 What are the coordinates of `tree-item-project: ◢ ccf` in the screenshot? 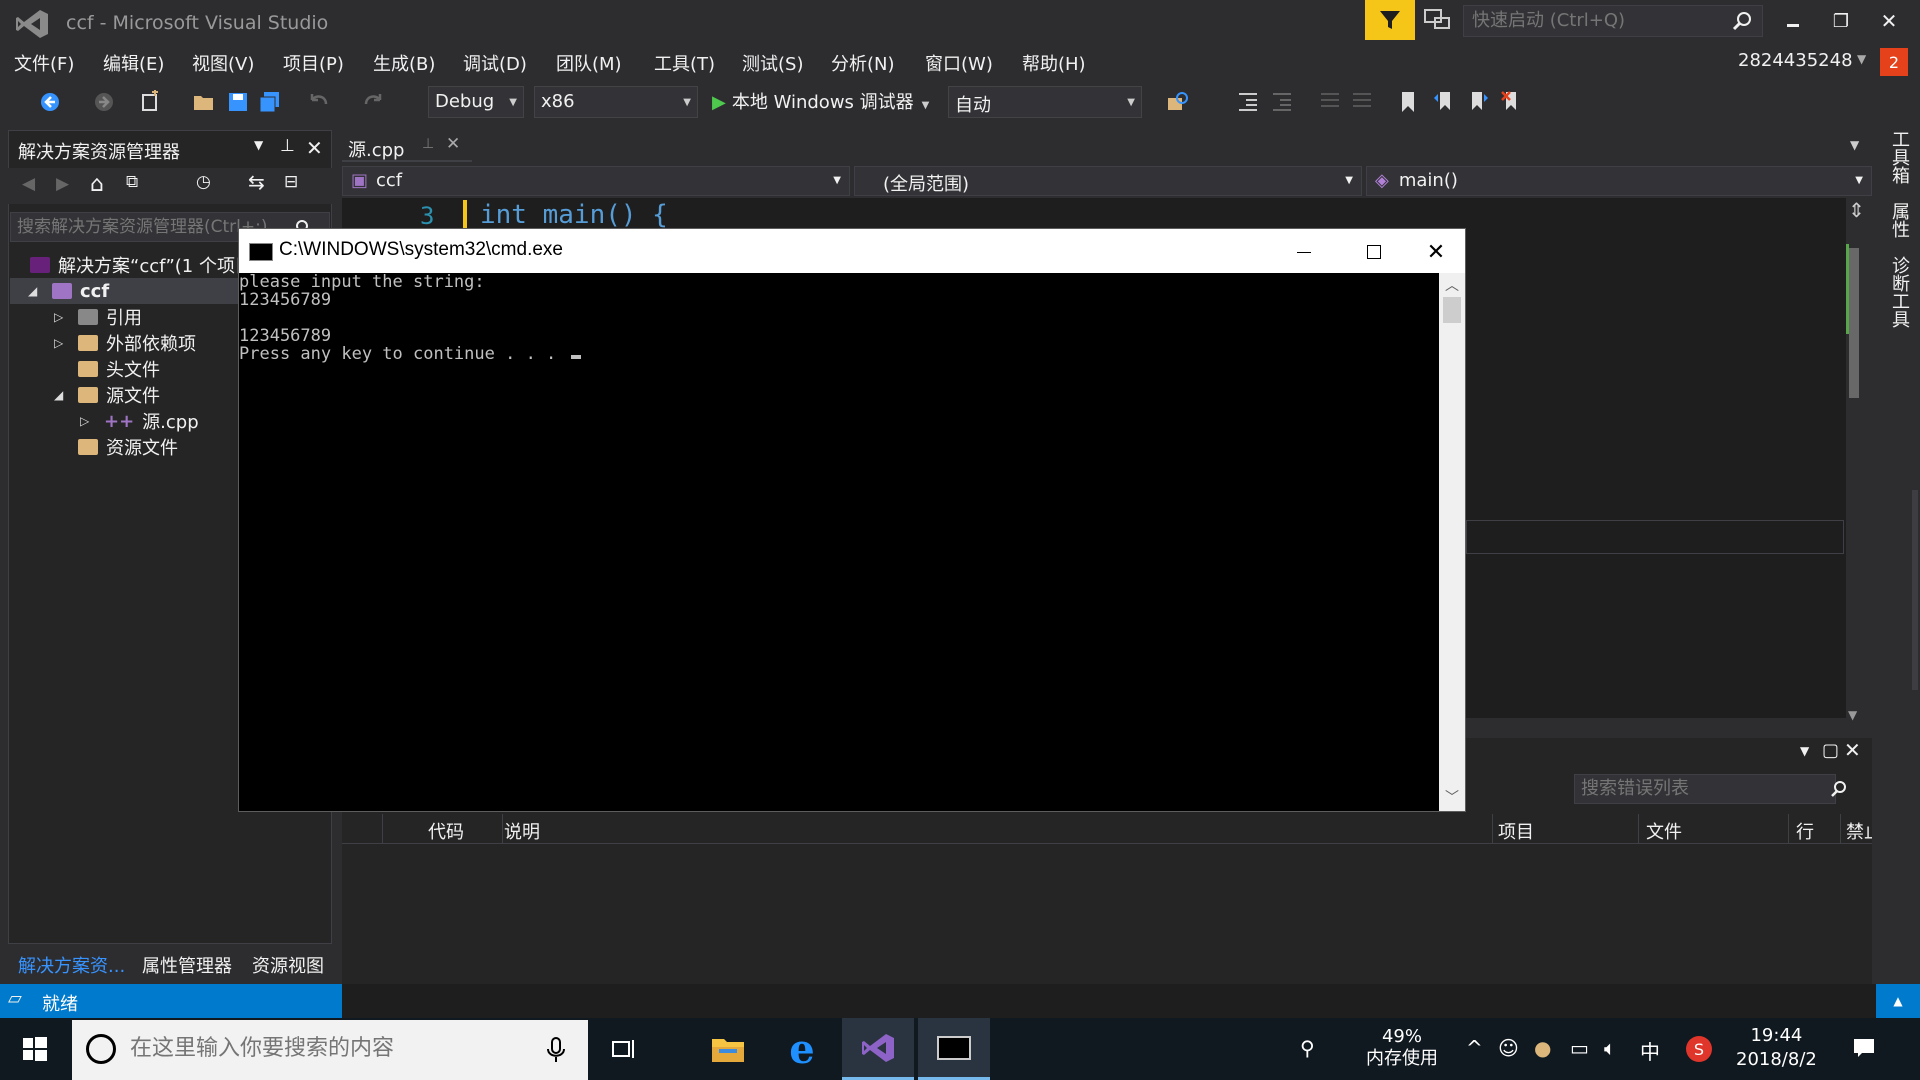 It's located at (68, 291).